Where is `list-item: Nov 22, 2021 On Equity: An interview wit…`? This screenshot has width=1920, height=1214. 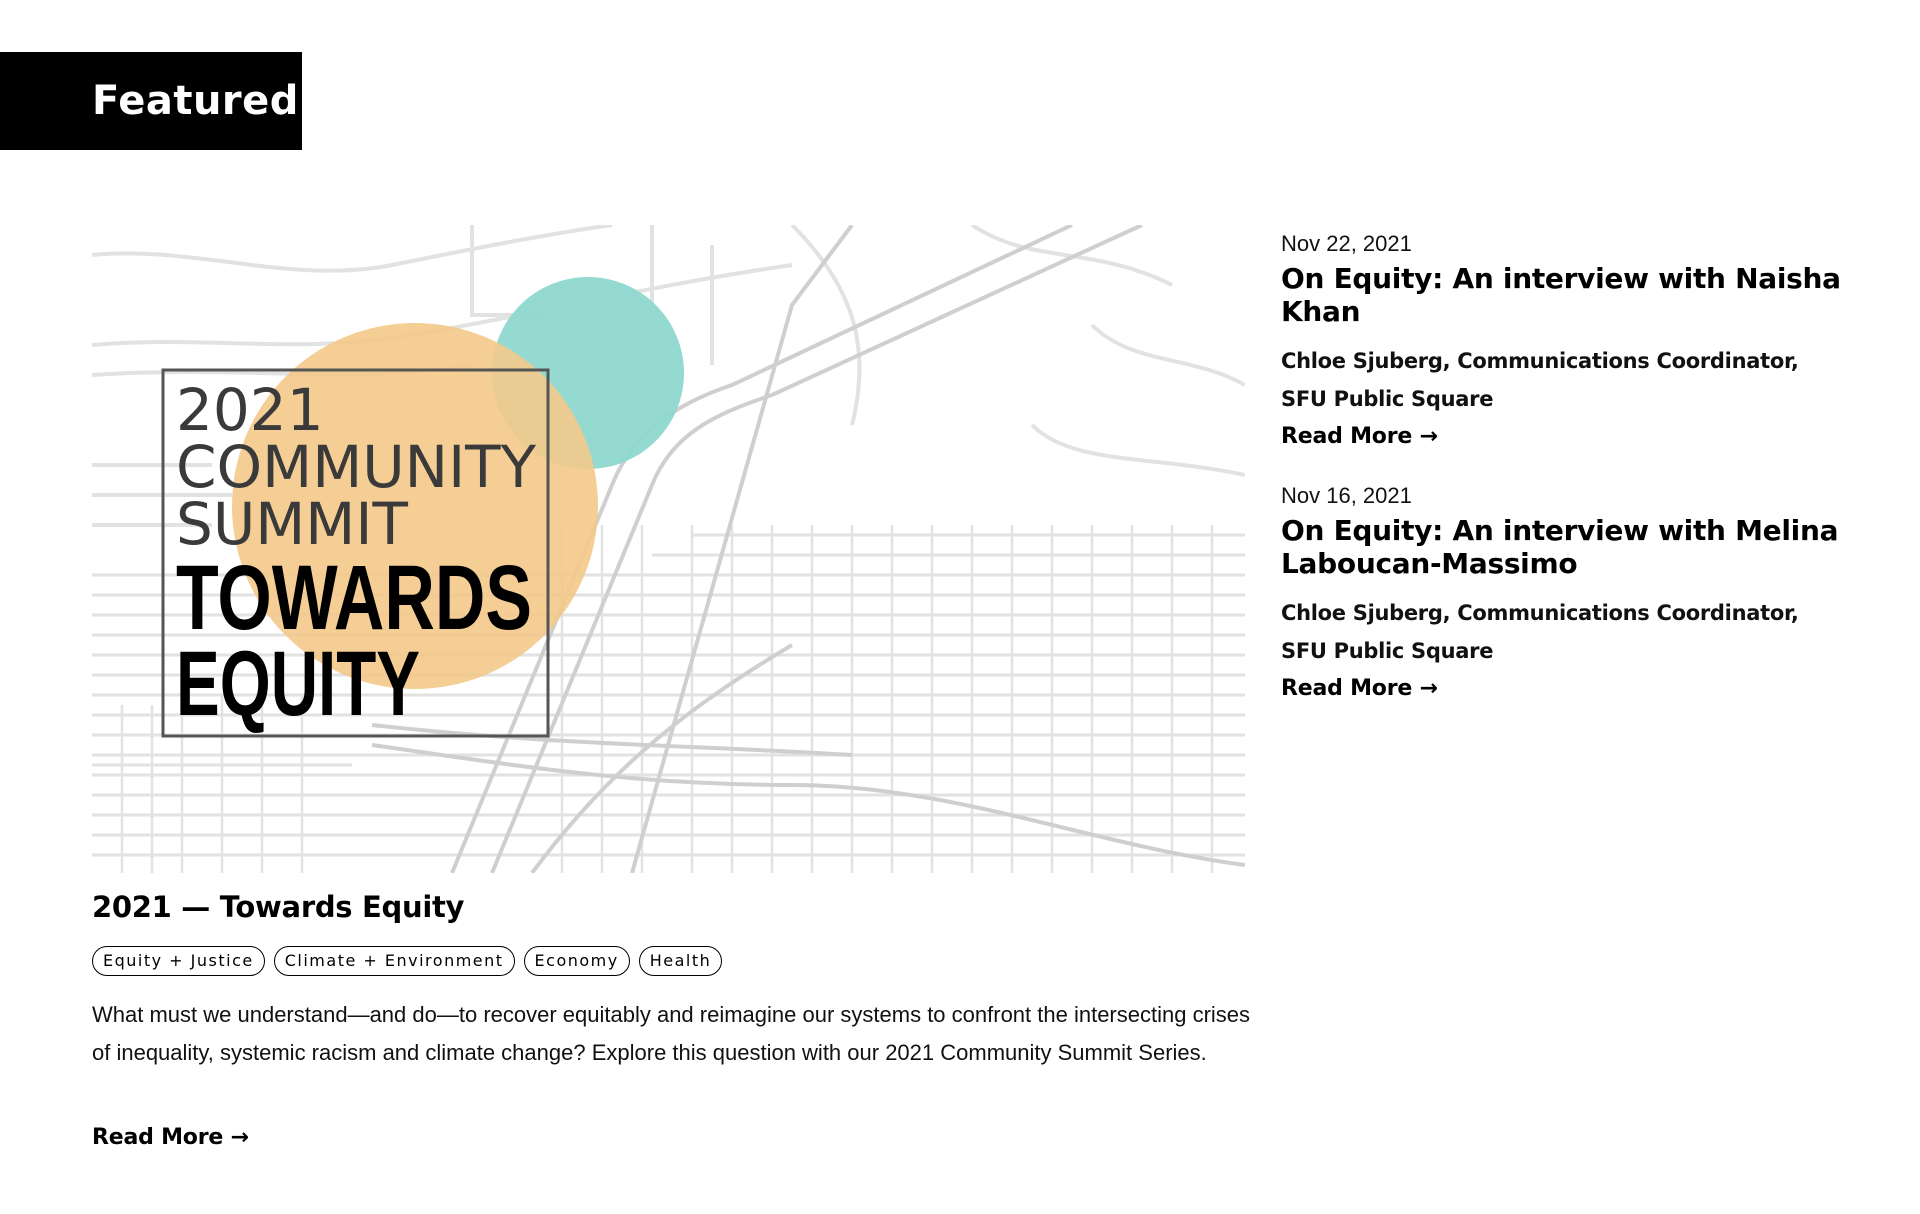 list-item: Nov 22, 2021 On Equity: An interview wit… is located at coordinates (1561, 342).